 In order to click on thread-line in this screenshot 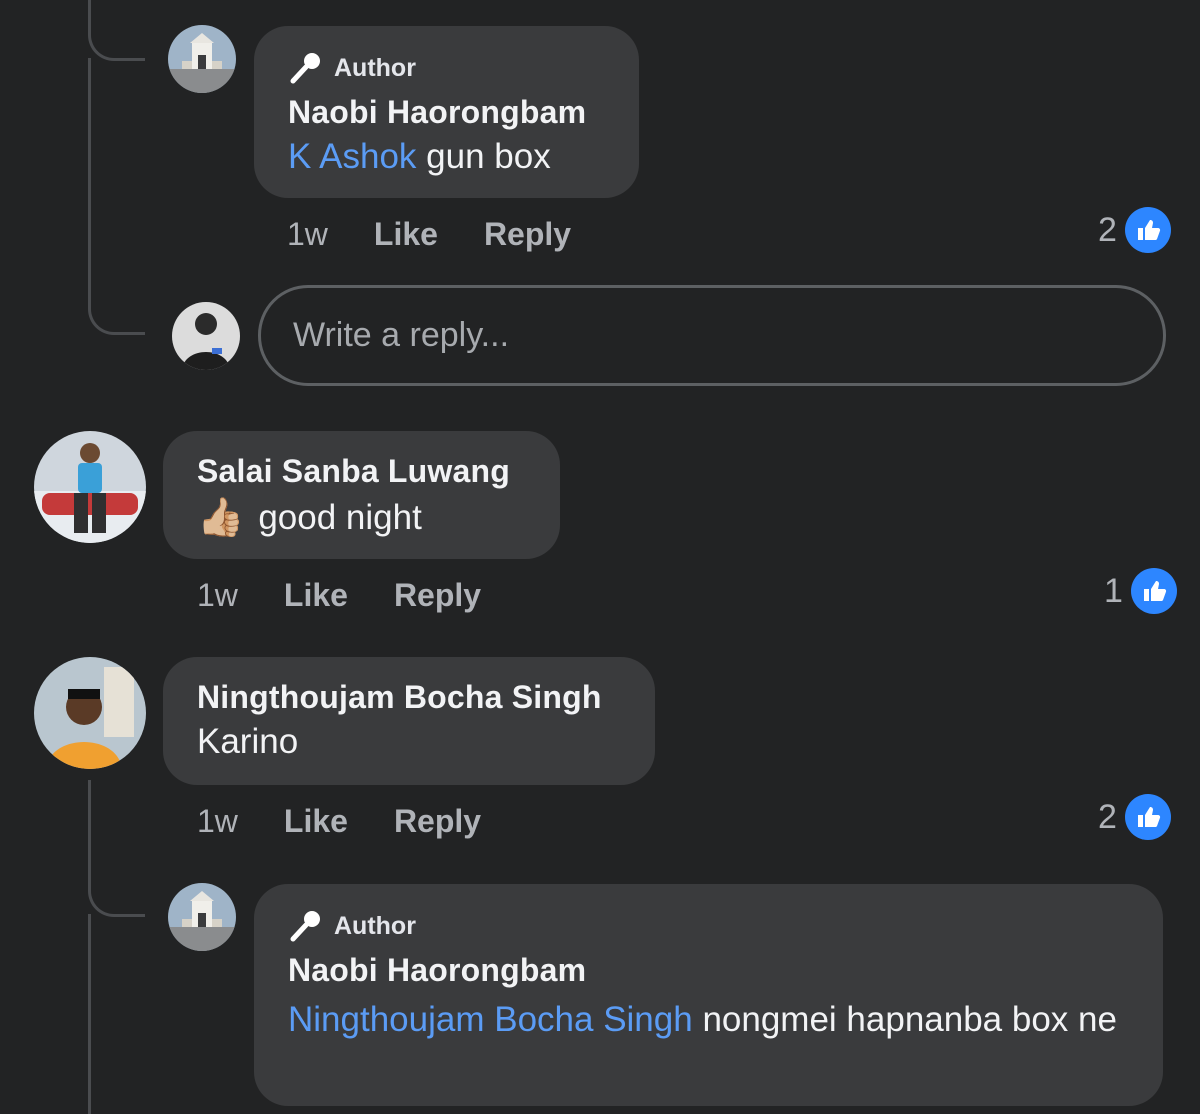, I will do `click(89, 1014)`.